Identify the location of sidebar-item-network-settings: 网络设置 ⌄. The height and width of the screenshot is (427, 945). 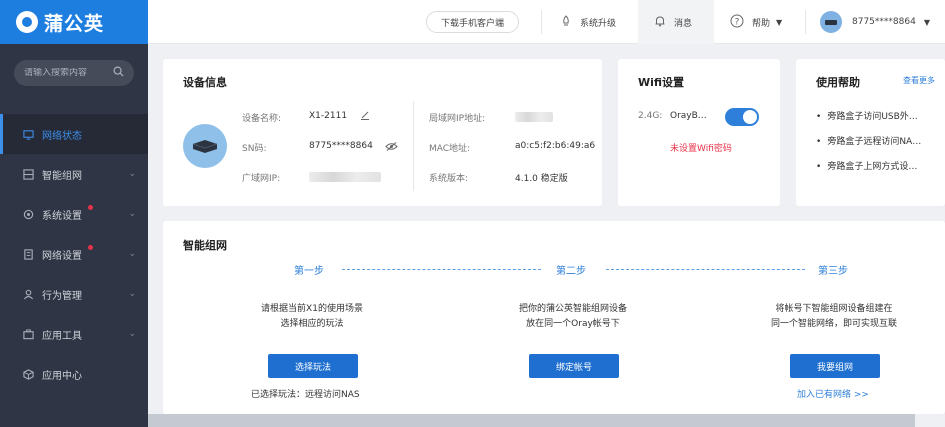
(74, 254).